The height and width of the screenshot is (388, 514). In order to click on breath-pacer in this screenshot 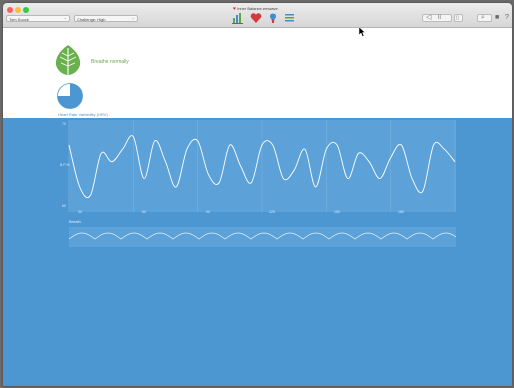, I will do `click(262, 237)`.